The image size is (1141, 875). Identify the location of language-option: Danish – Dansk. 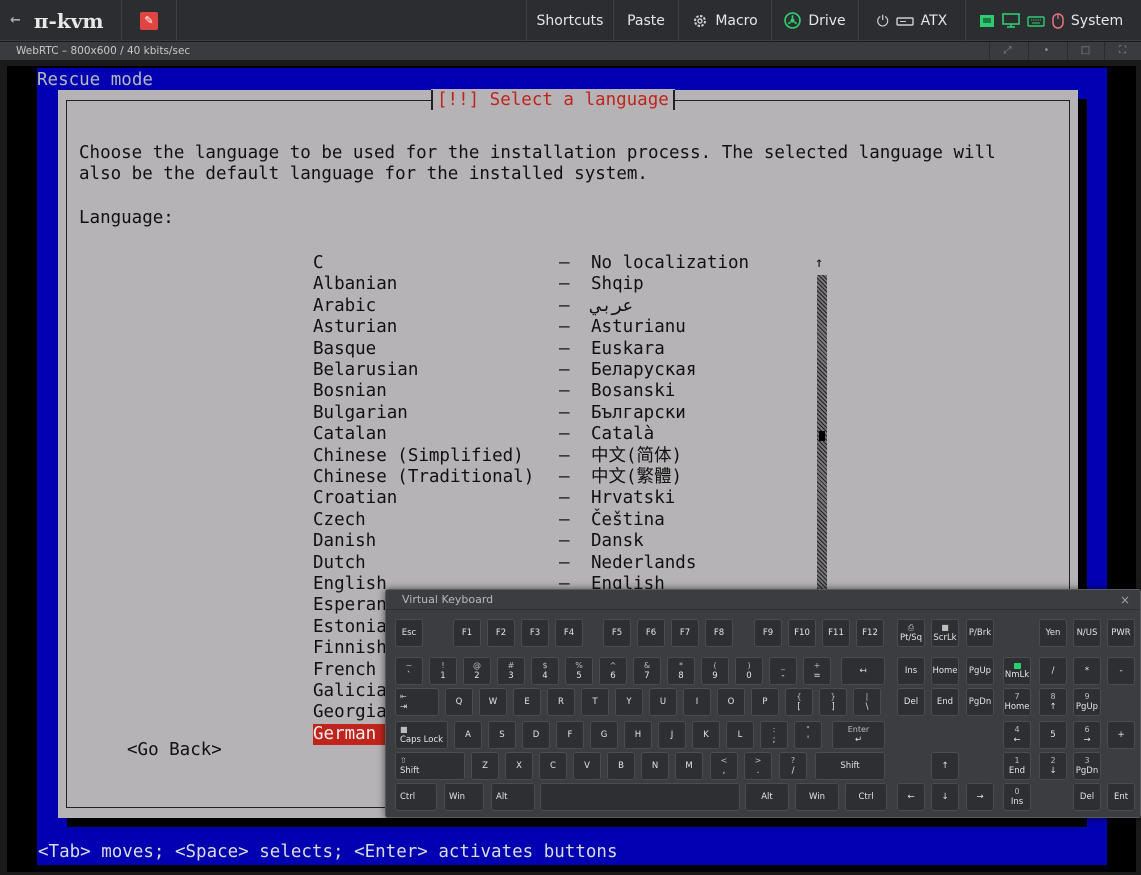
(568, 541).